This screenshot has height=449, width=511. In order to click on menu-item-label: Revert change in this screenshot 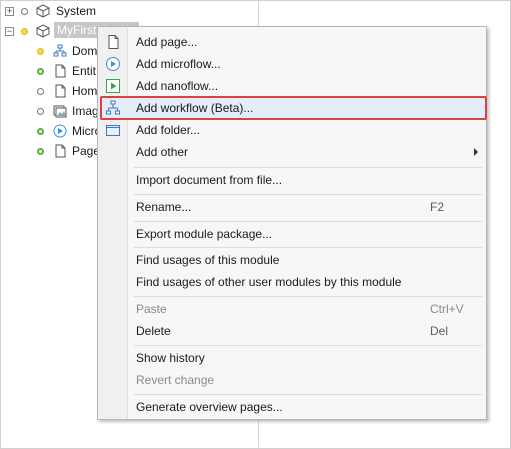, I will do `click(175, 380)`.